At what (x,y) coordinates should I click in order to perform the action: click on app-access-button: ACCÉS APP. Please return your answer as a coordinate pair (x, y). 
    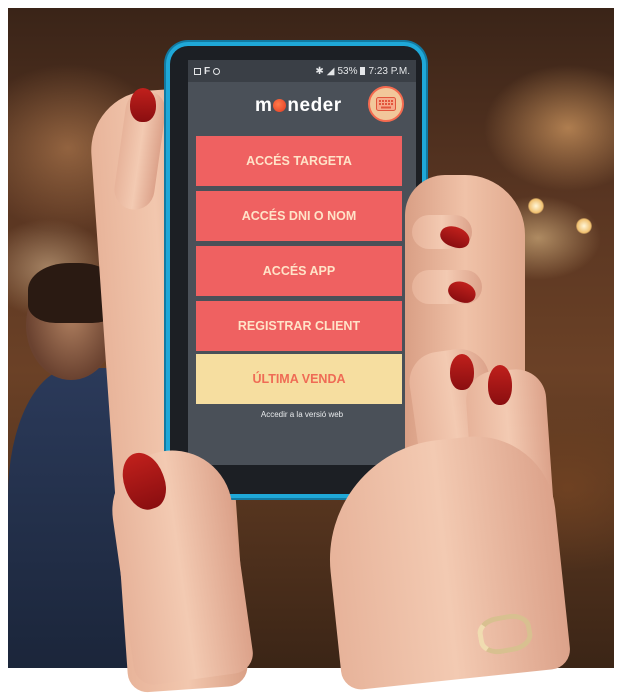
    Looking at the image, I should click on (299, 271).